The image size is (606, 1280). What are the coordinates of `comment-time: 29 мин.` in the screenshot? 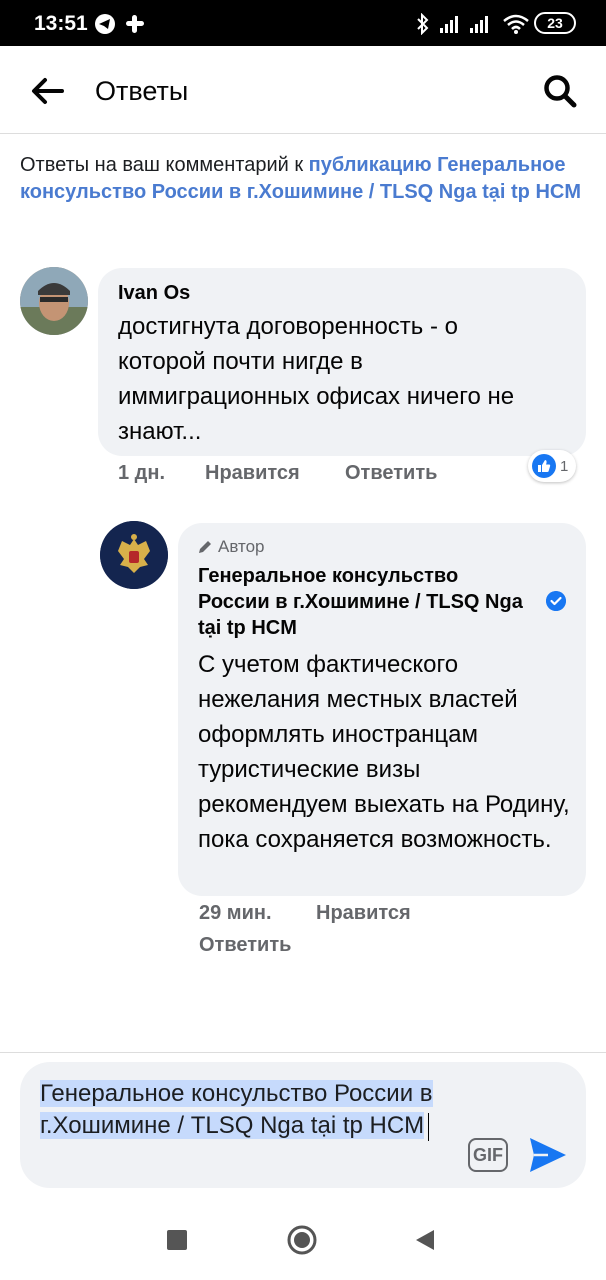 It's located at (235, 913).